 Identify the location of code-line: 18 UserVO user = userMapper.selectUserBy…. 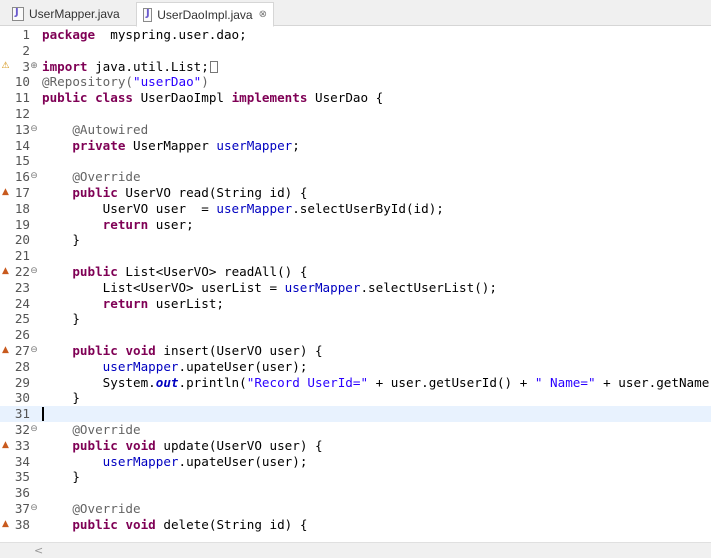
(355, 209).